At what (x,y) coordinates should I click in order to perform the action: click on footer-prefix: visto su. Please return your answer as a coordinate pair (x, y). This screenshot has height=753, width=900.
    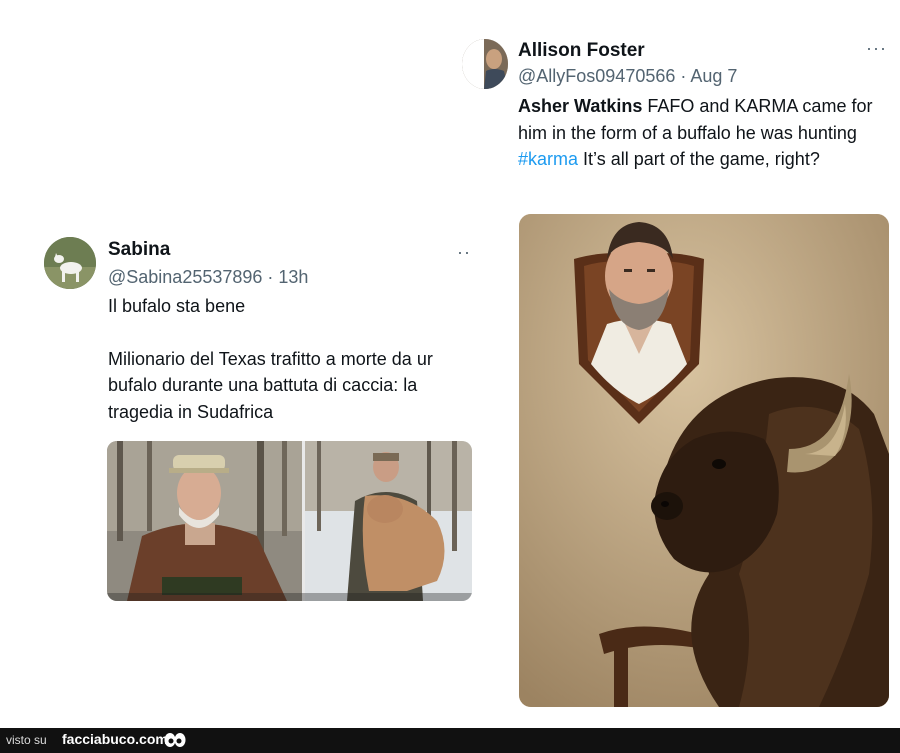
    Looking at the image, I should click on (26, 740).